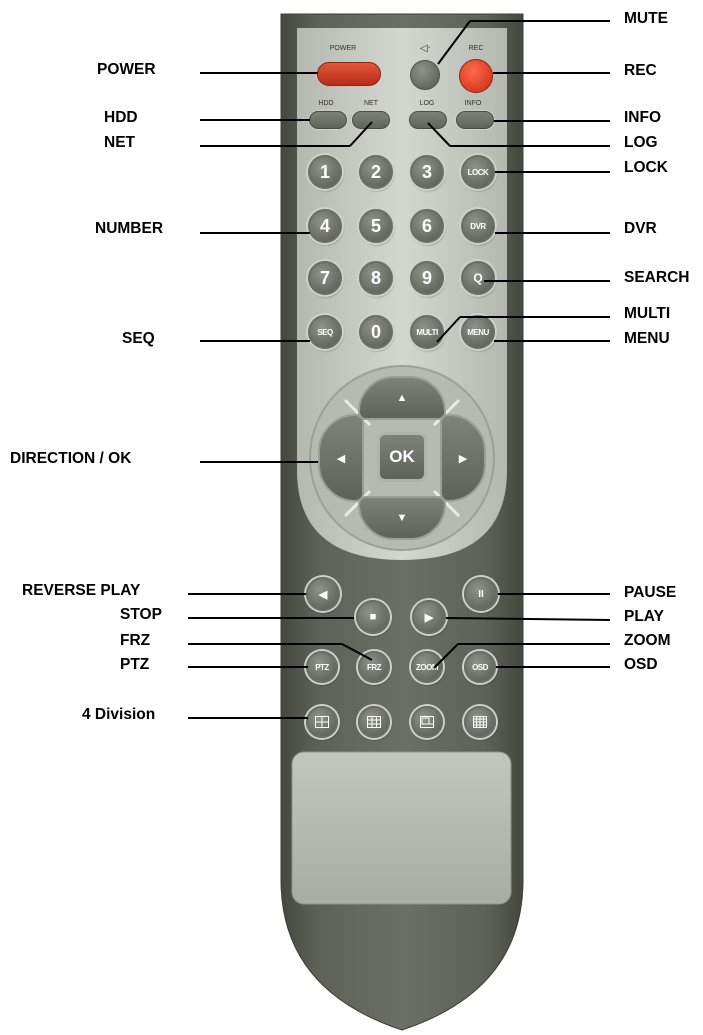 This screenshot has width=703, height=1035. I want to click on seq-button: SEQ, so click(325, 332).